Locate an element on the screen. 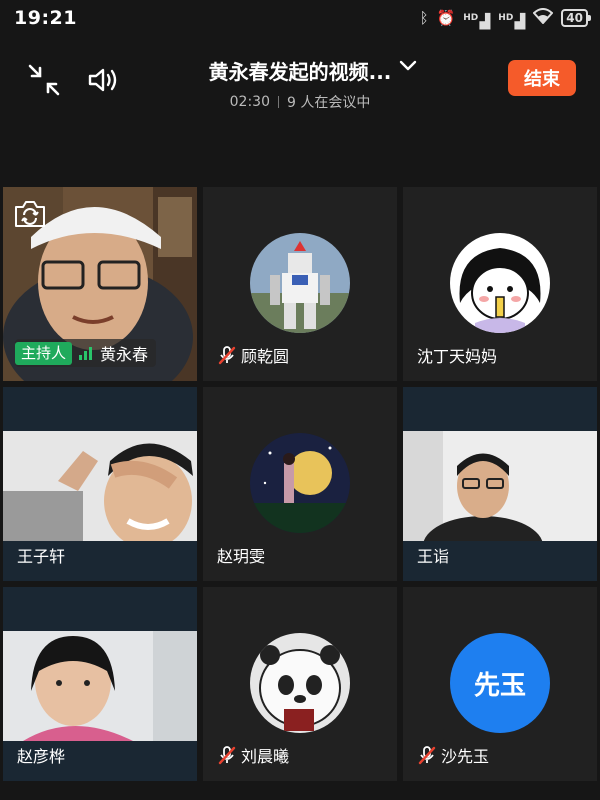 The width and height of the screenshot is (600, 800). participant-label: 王子轩 is located at coordinates (41, 555).